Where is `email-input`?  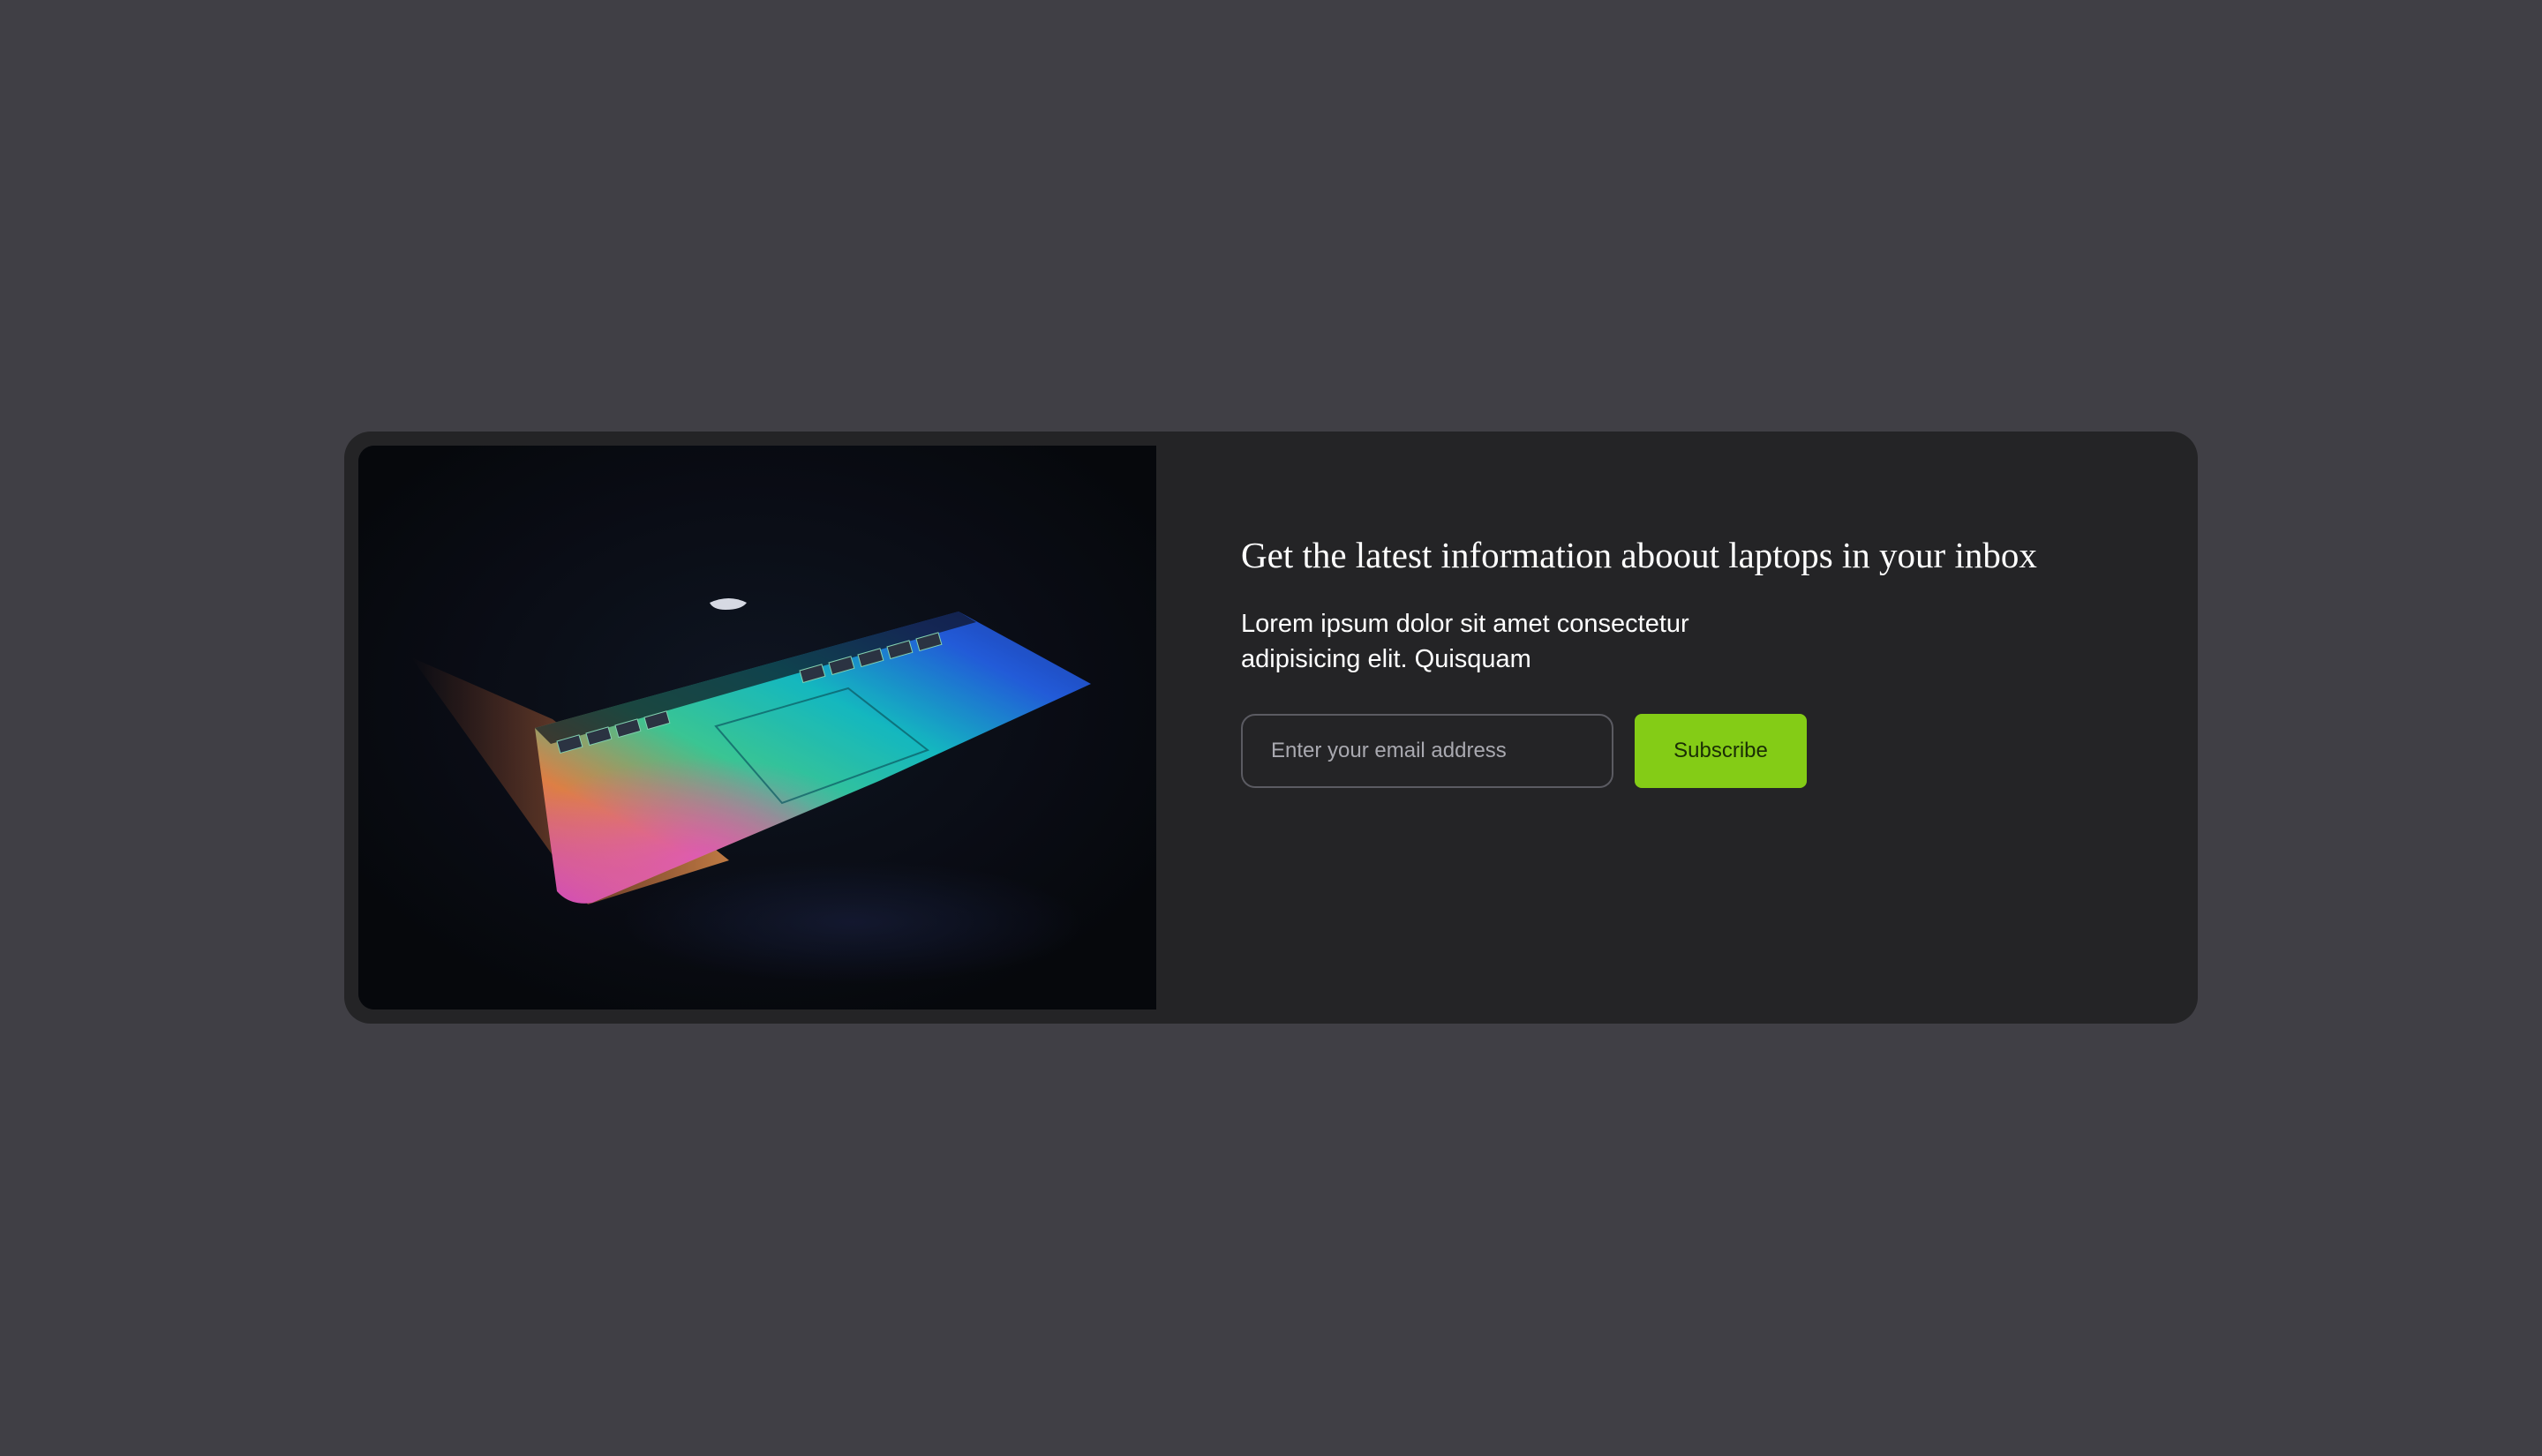 email-input is located at coordinates (1427, 751).